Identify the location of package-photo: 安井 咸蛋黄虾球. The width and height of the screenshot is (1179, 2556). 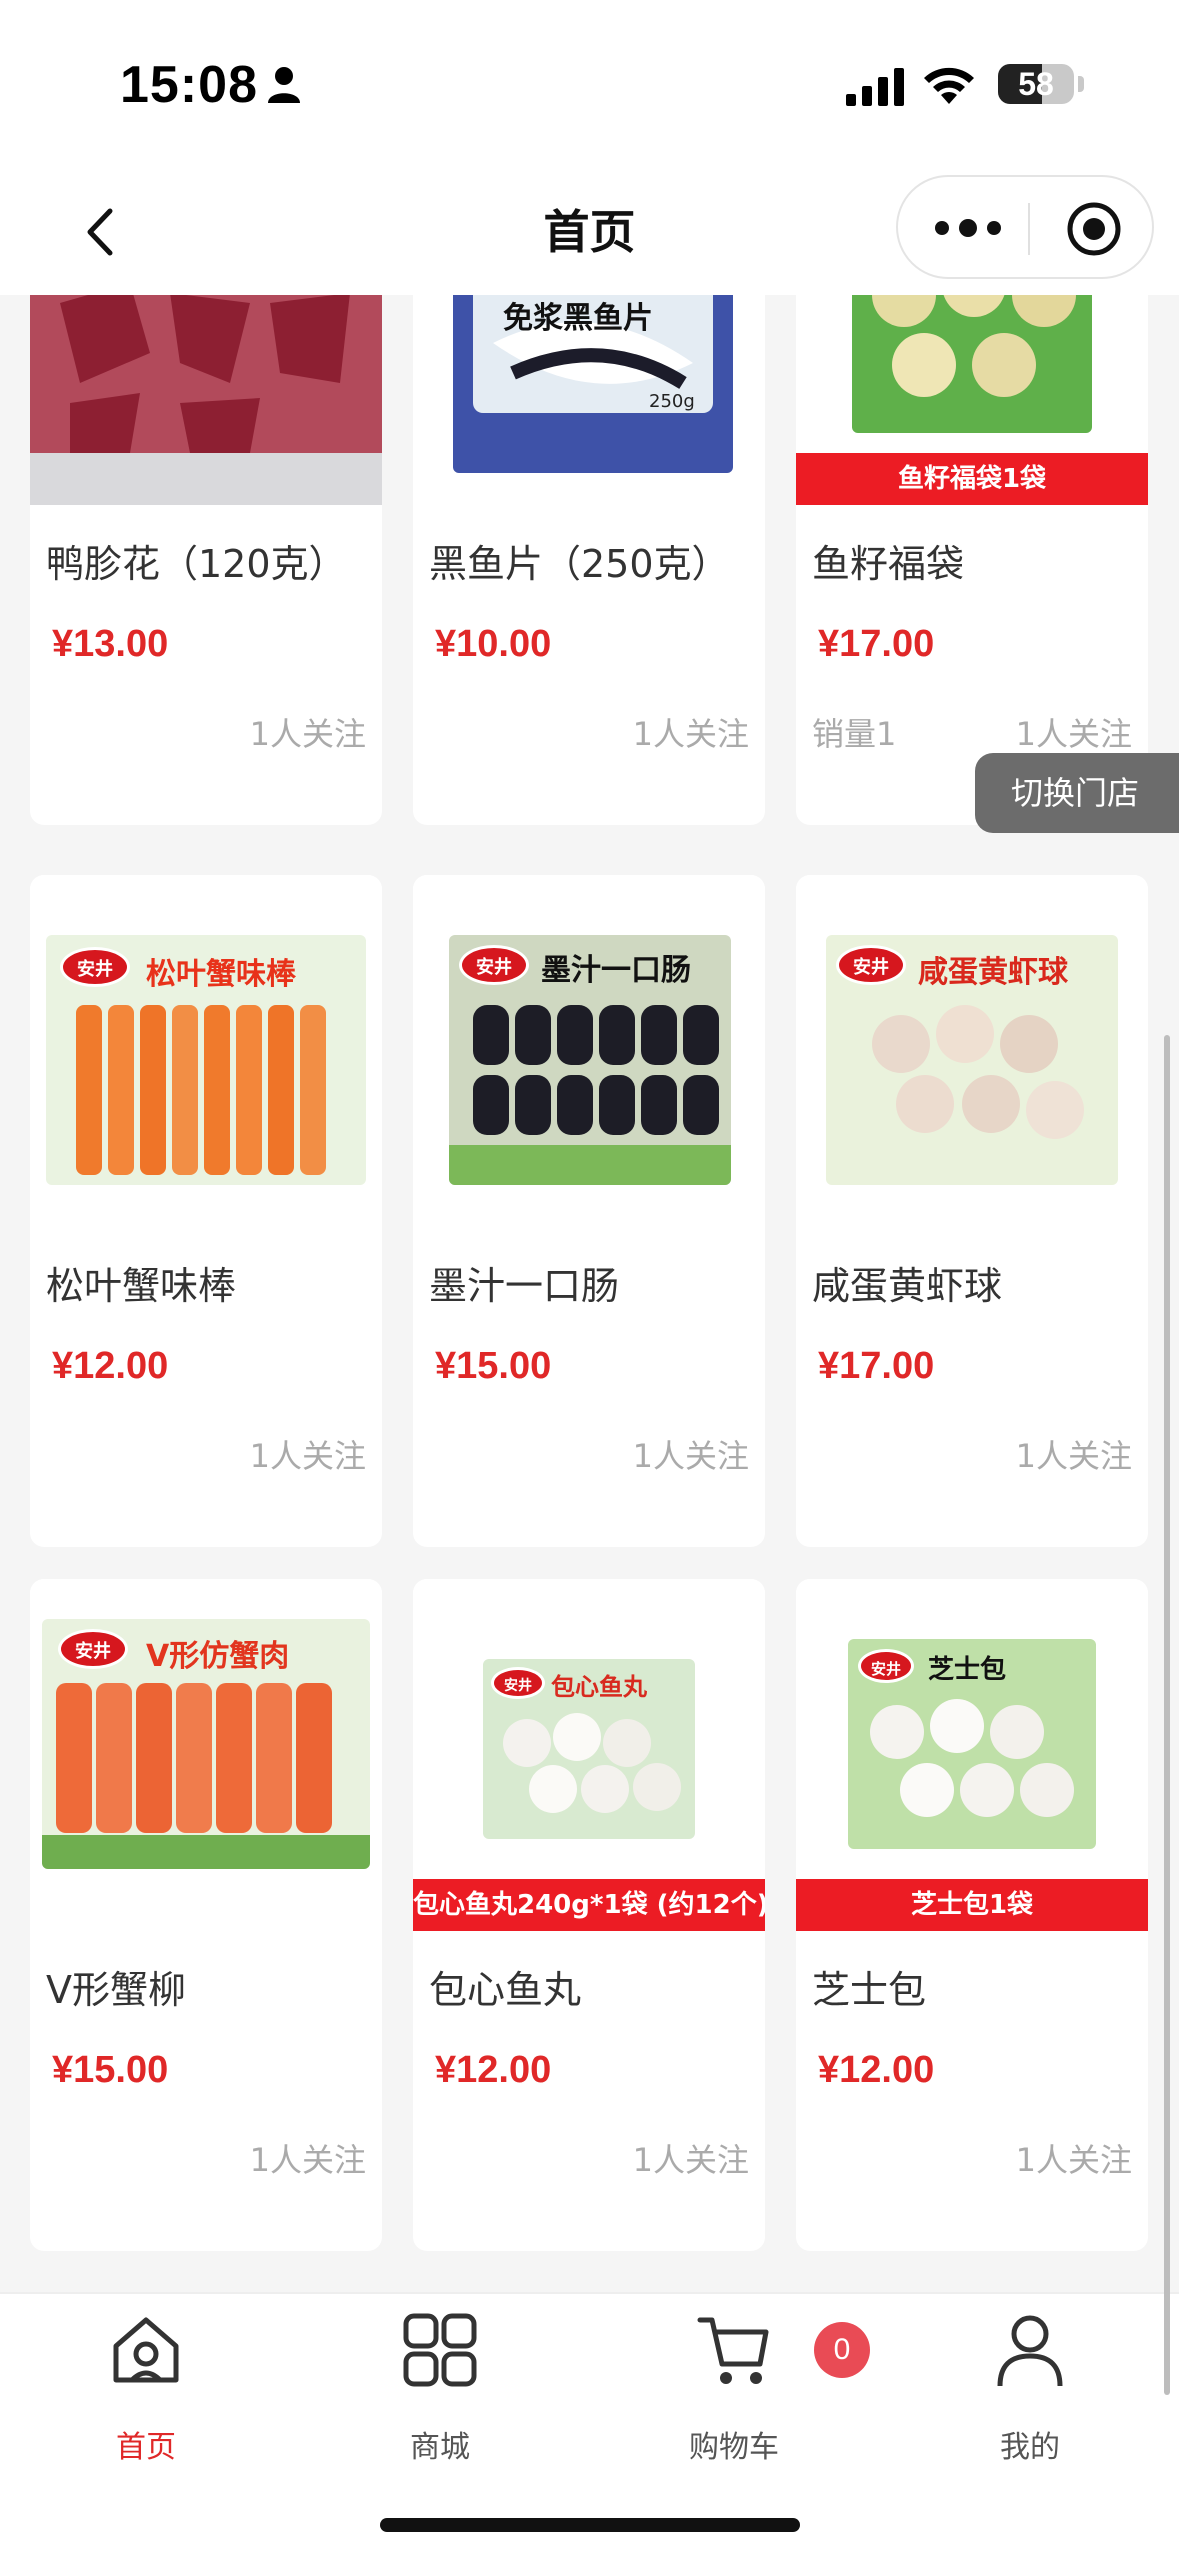
(972, 1060).